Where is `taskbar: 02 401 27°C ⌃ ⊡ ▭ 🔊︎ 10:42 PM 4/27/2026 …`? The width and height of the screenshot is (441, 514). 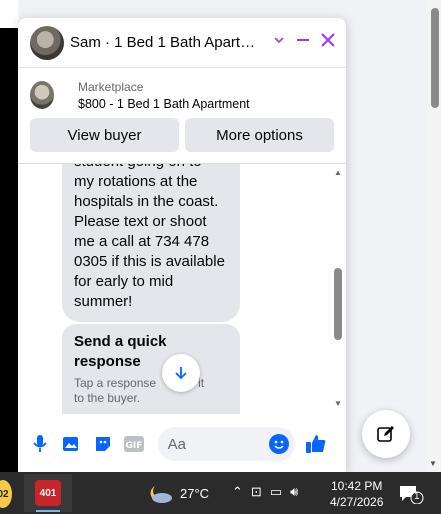 taskbar: 02 401 27°C ⌃ ⊡ ▭ 🔊︎ 10:42 PM 4/27/2026 … is located at coordinates (220, 493).